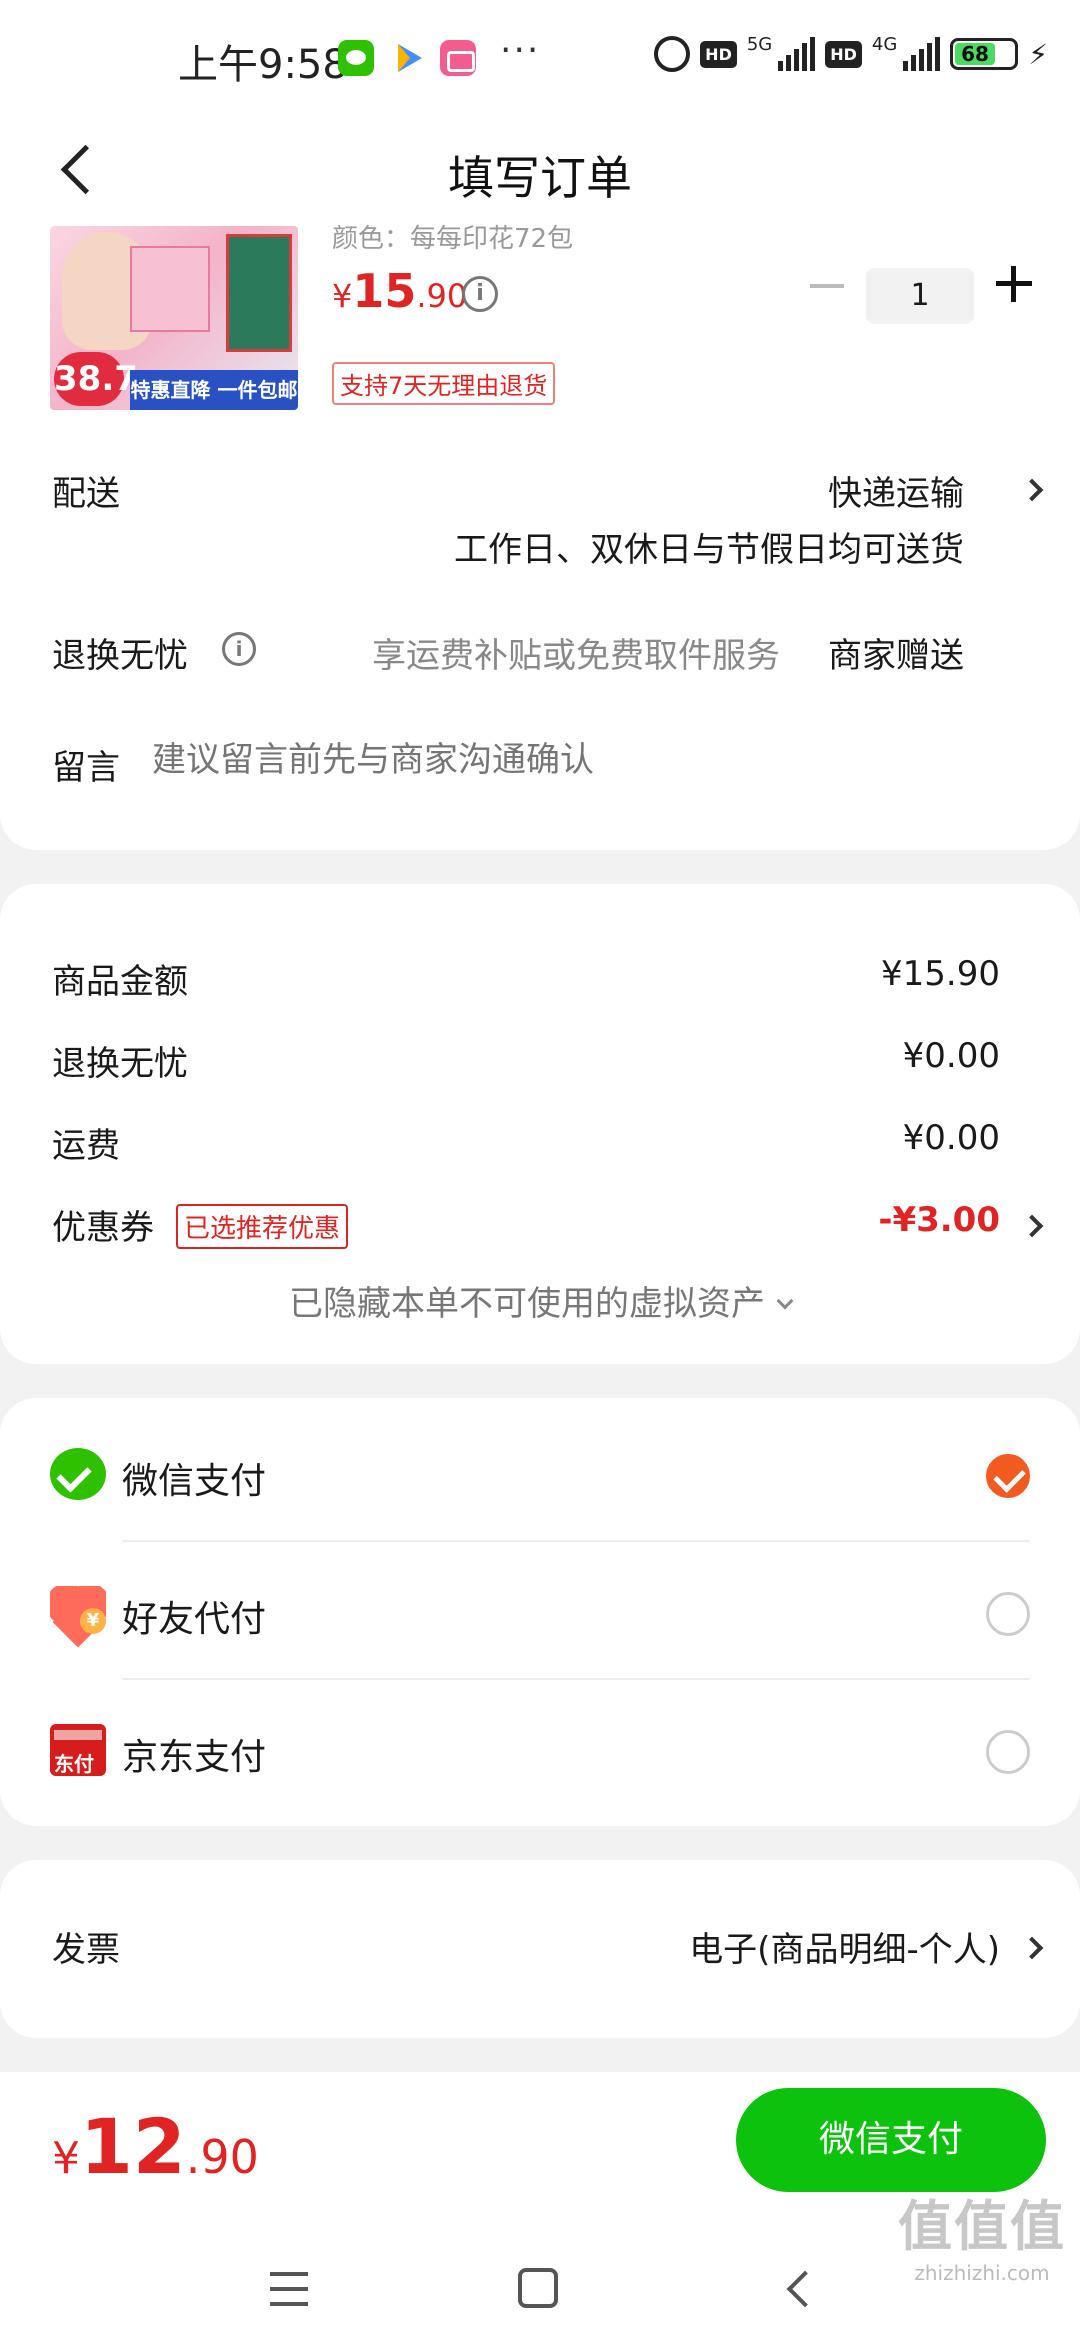  I want to click on return-fee-value: ¥0.00, so click(951, 1056).